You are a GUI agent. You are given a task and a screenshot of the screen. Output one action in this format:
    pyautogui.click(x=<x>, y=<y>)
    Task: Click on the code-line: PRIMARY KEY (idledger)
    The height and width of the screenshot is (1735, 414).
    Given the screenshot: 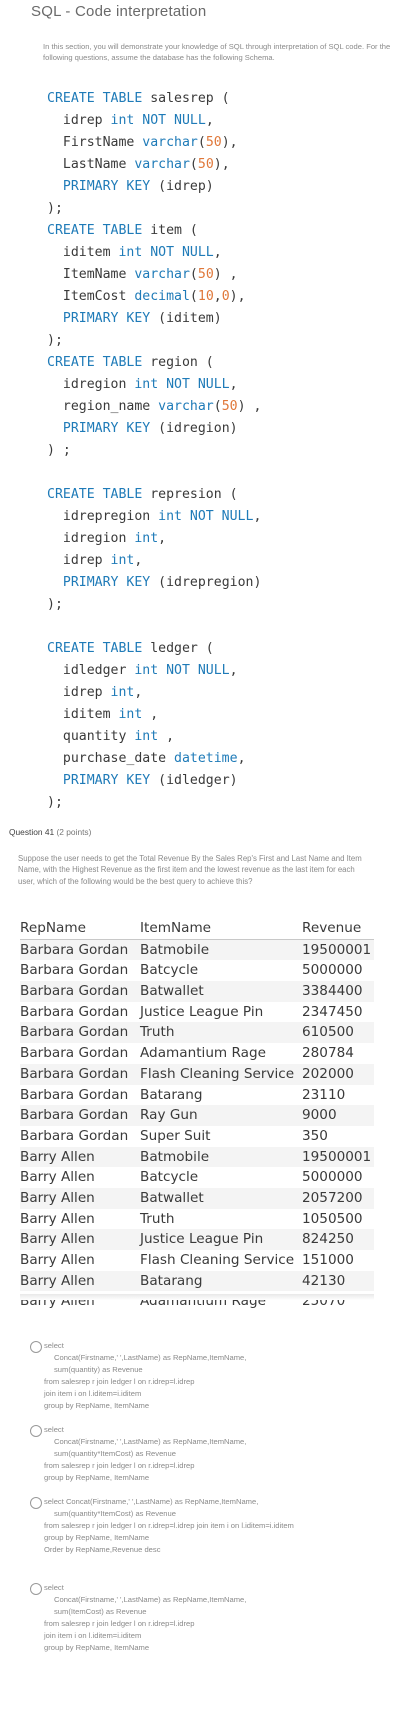 What is the action you would take?
    pyautogui.click(x=227, y=781)
    